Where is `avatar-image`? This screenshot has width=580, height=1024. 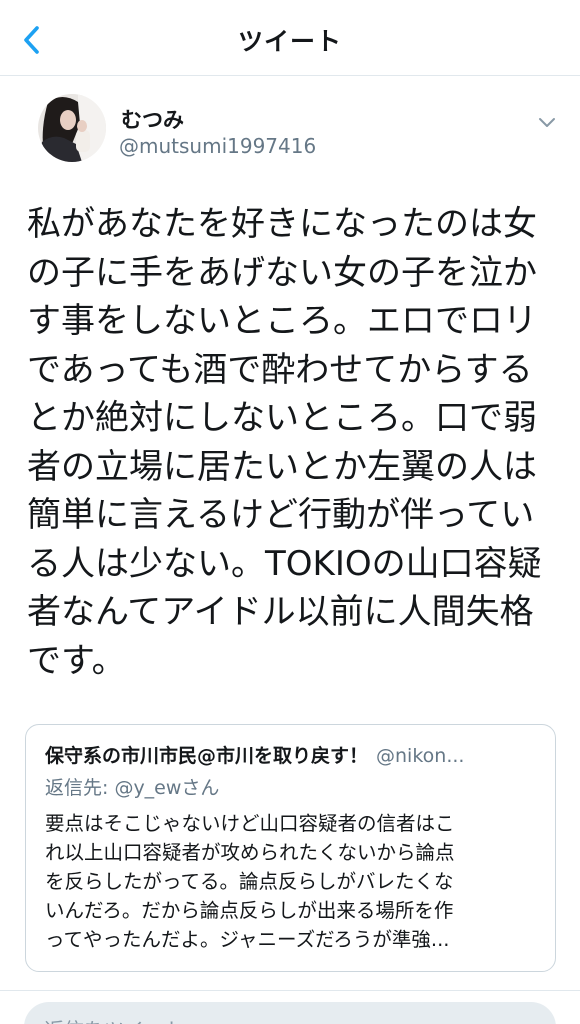 avatar-image is located at coordinates (72, 128).